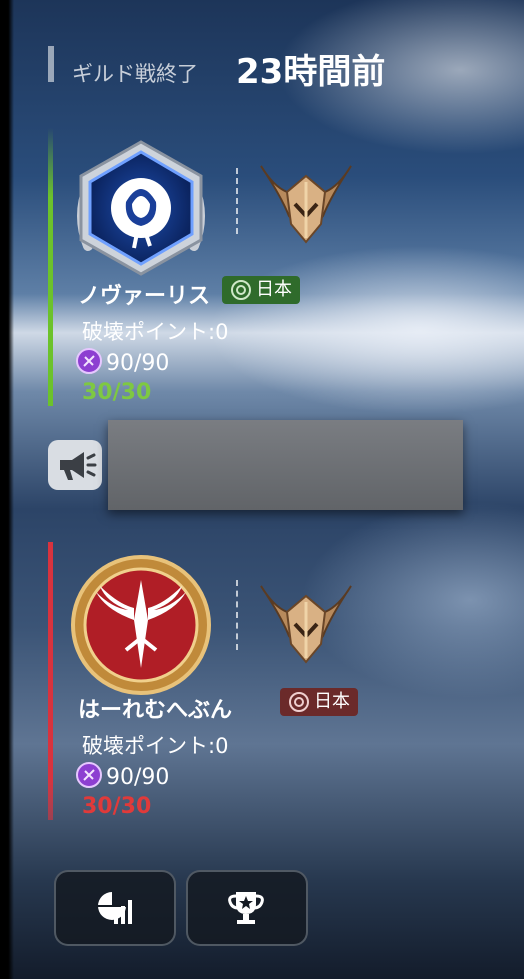  What do you see at coordinates (311, 72) in the screenshot?
I see `header-time: 23時間前` at bounding box center [311, 72].